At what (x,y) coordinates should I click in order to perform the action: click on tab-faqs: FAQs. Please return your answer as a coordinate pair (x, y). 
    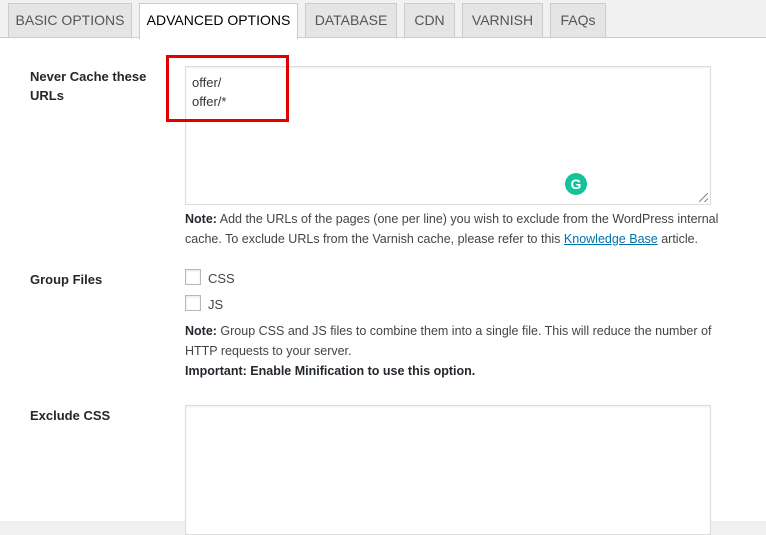
    Looking at the image, I should click on (578, 20).